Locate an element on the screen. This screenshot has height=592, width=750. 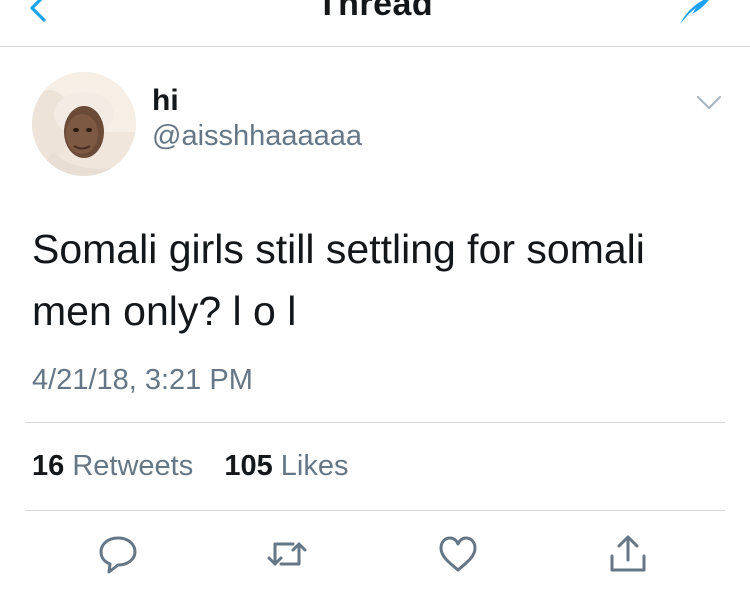
nav-title: Thread is located at coordinates (375, 11).